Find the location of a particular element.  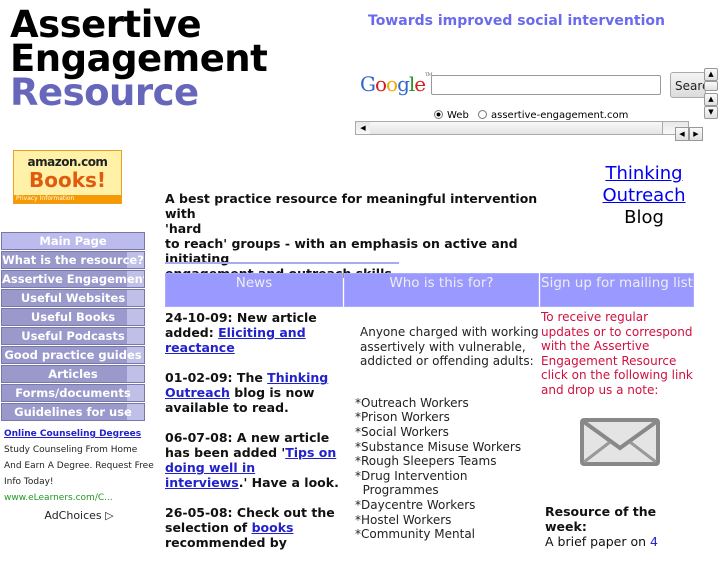

news-text: 01-02-09: The is located at coordinates (216, 377).